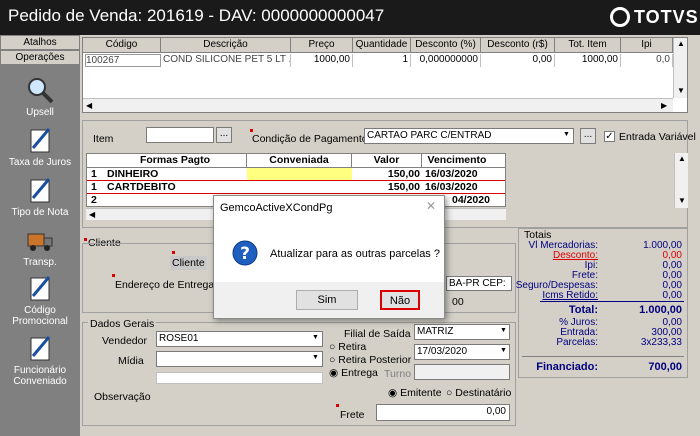  What do you see at coordinates (188, 263) in the screenshot?
I see `cliente-label: Cliente` at bounding box center [188, 263].